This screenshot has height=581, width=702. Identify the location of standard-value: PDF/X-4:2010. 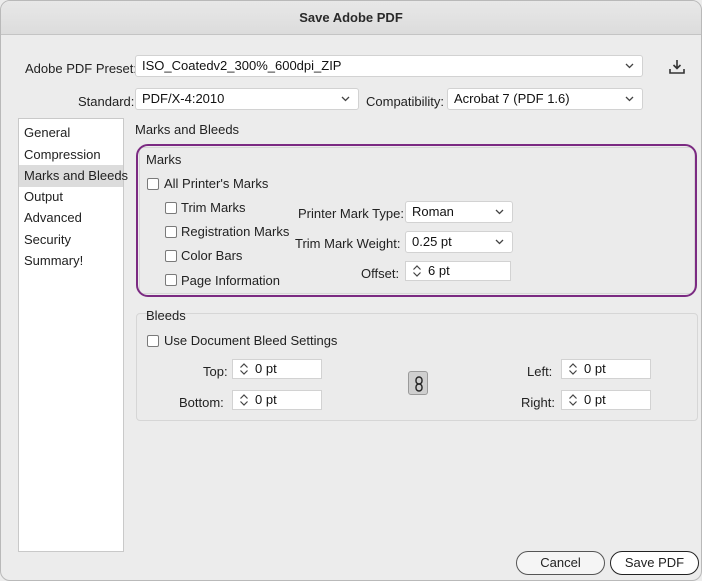
(183, 98).